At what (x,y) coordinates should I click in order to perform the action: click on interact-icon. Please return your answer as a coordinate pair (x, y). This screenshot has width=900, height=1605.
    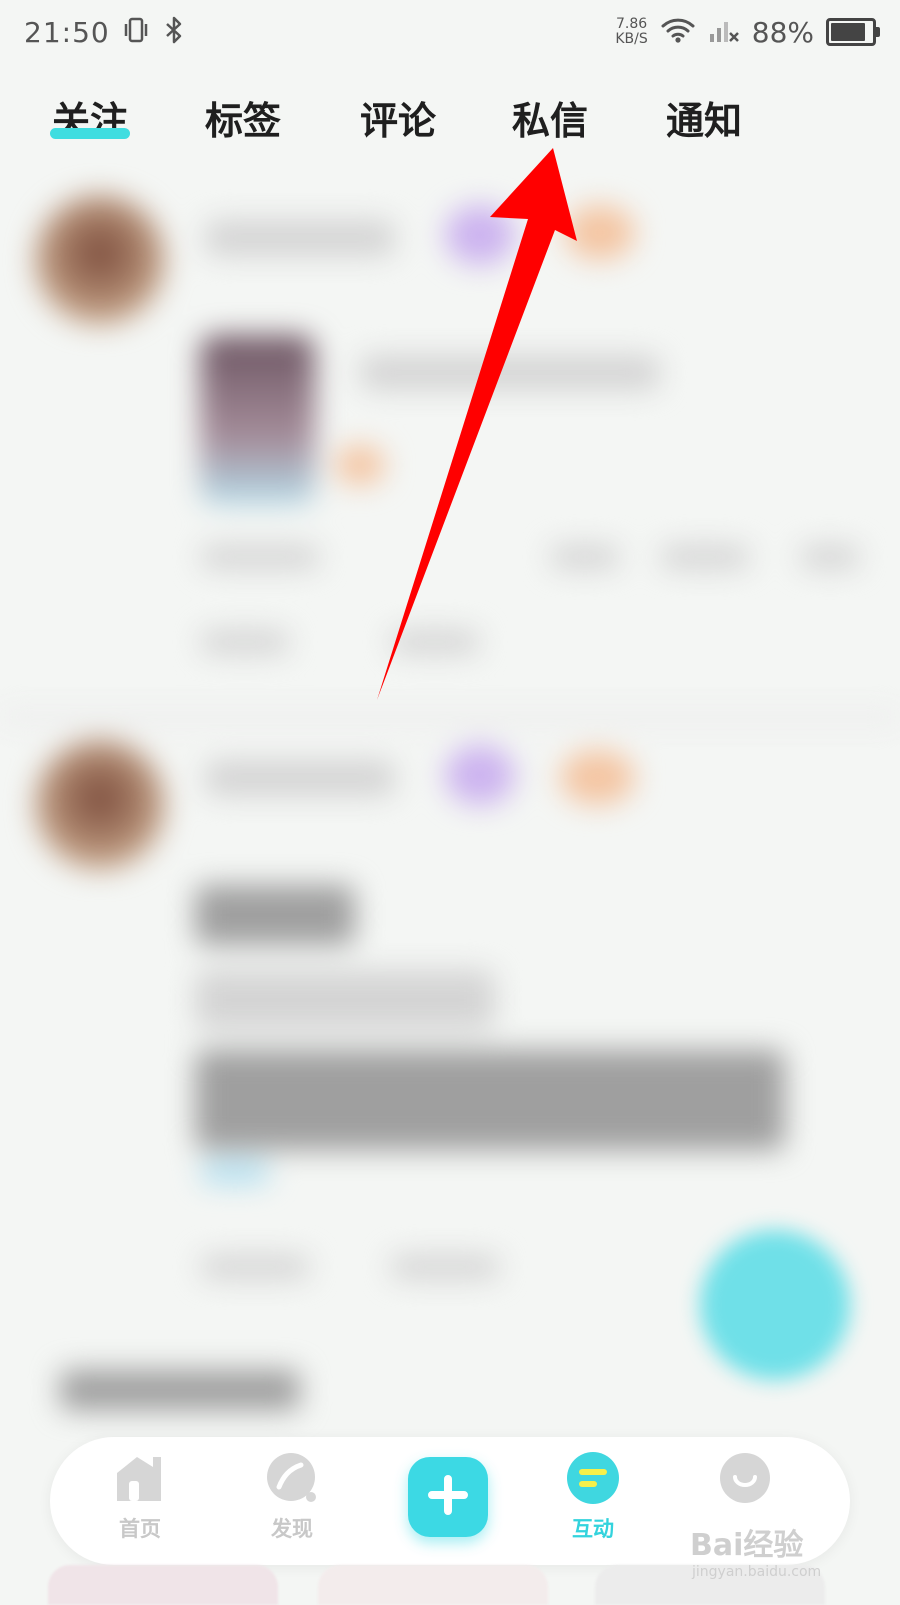
    Looking at the image, I should click on (593, 1478).